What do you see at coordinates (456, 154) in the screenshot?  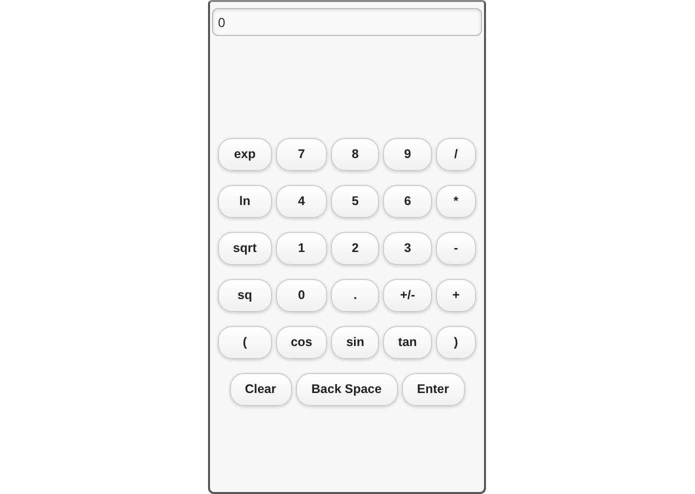 I see `calculator-key: /` at bounding box center [456, 154].